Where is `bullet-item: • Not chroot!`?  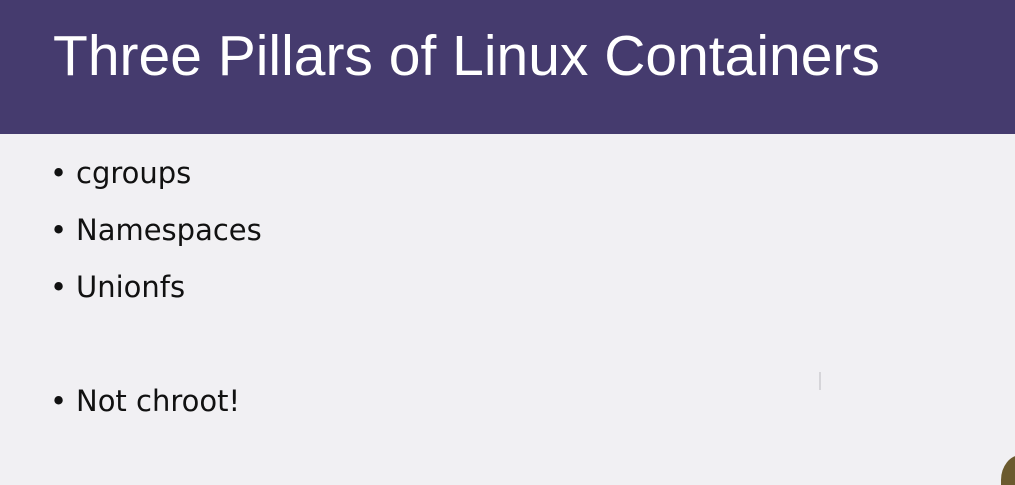 bullet-item: • Not chroot! is located at coordinates (145, 401).